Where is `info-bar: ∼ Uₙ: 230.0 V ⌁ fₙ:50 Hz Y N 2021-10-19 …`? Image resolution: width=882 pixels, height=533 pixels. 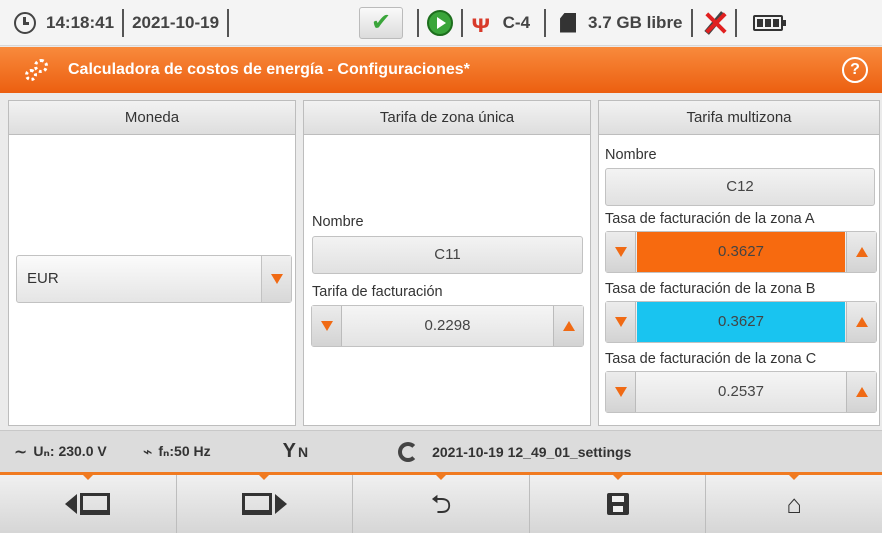 info-bar: ∼ Uₙ: 230.0 V ⌁ fₙ:50 Hz Y N 2021-10-19 … is located at coordinates (441, 451).